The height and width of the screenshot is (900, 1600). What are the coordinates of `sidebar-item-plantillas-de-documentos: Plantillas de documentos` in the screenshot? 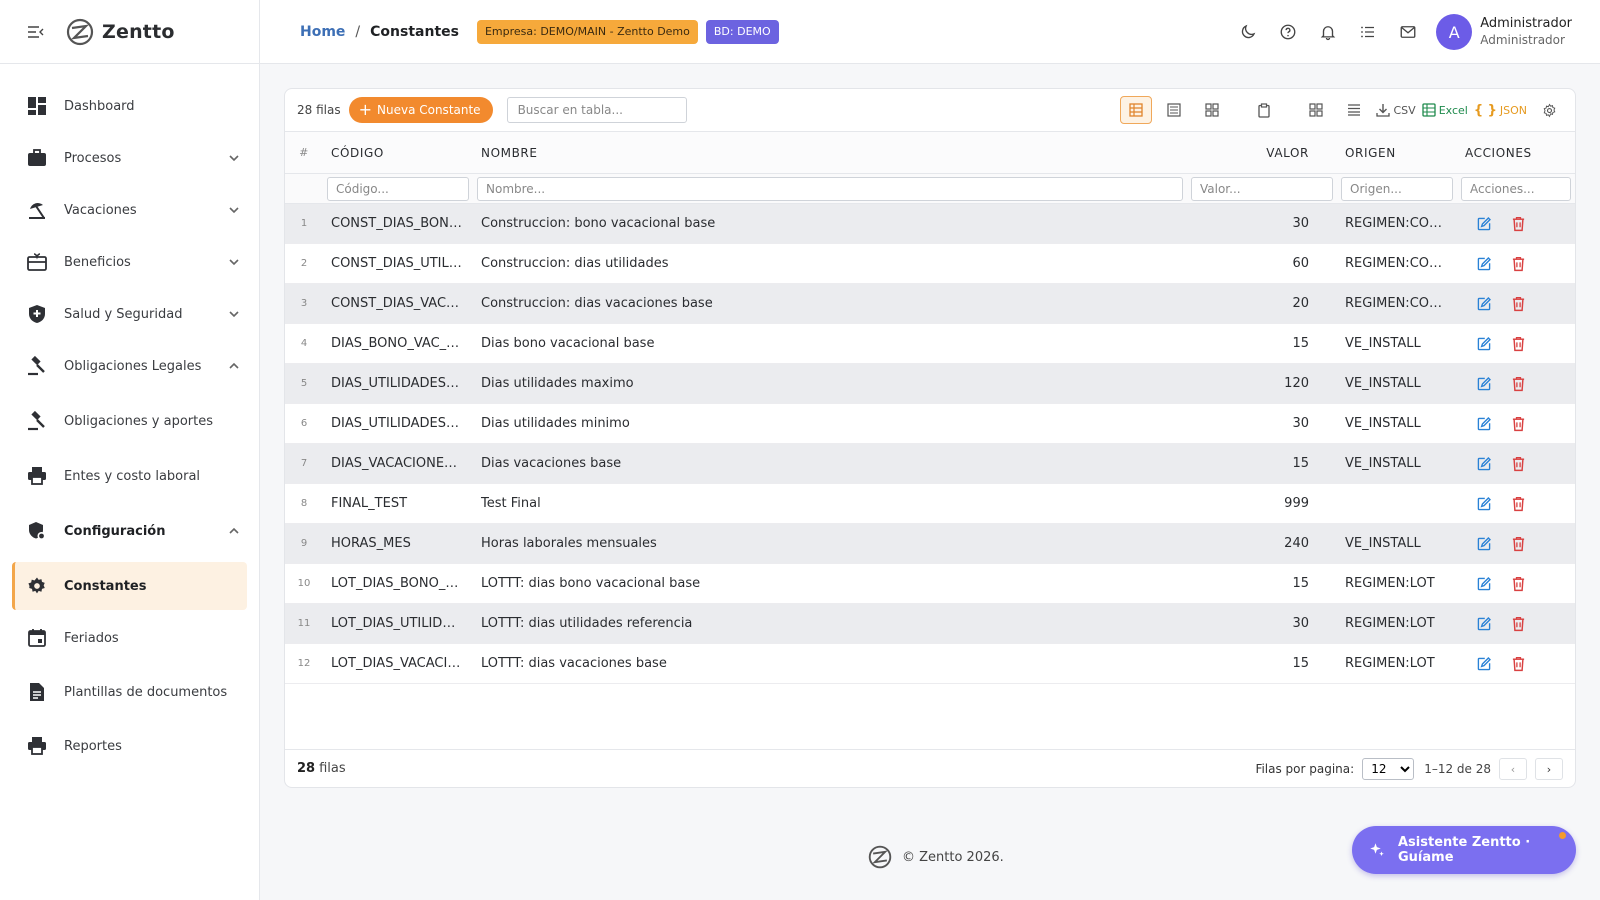 It's located at (129, 692).